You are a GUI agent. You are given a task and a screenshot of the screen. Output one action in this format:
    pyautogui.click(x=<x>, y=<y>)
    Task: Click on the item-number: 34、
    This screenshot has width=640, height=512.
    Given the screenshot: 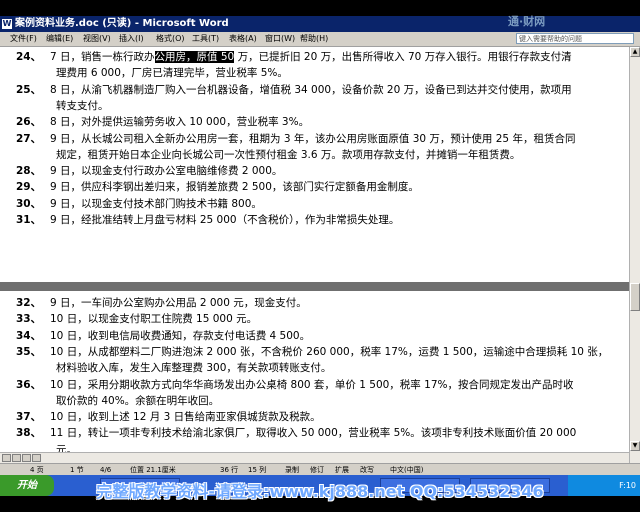 What is the action you would take?
    pyautogui.click(x=29, y=335)
    